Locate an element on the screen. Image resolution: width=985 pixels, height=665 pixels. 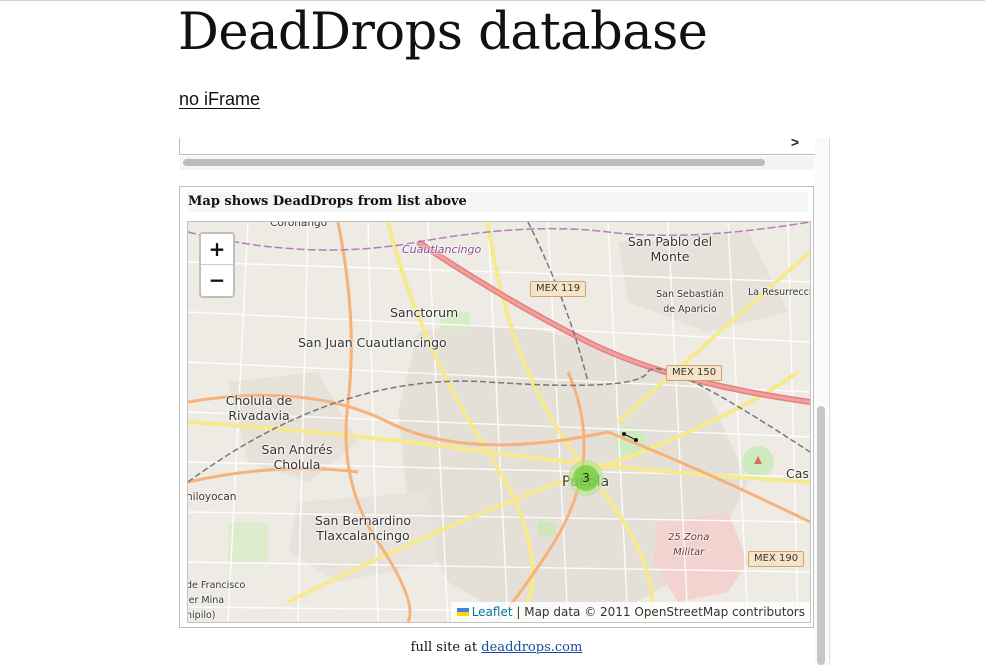
page-title: DeadDrops database is located at coordinates (443, 32).